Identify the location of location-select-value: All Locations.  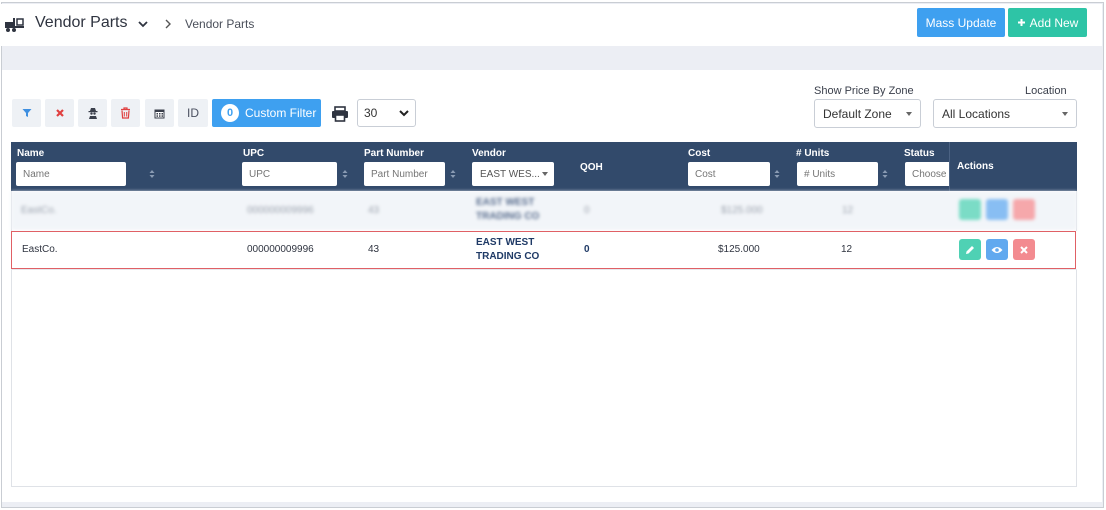
(976, 113).